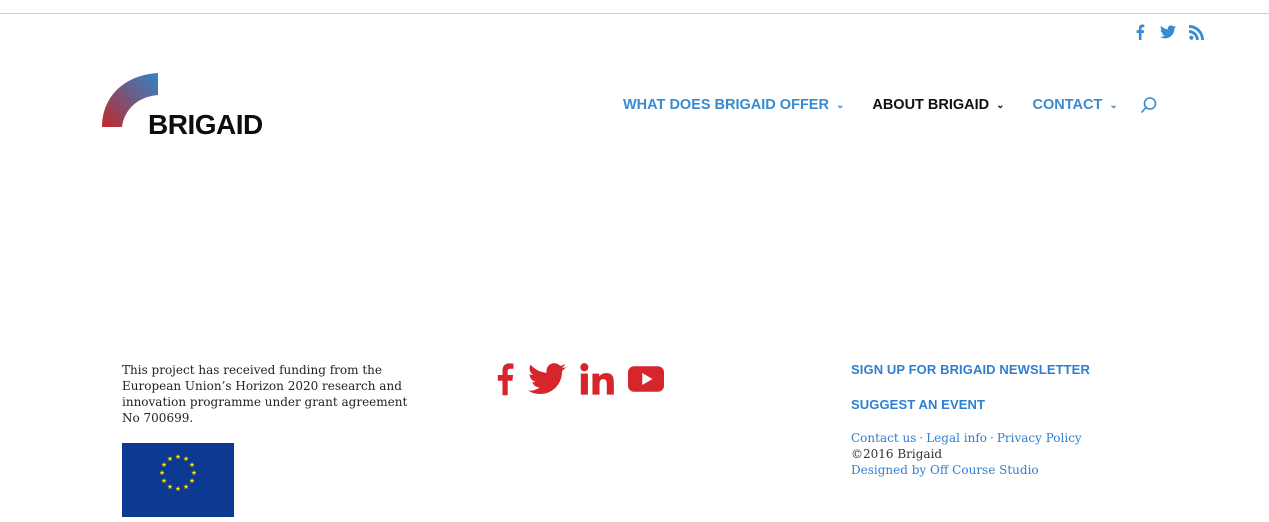 The image size is (1269, 522). What do you see at coordinates (931, 105) in the screenshot?
I see `nav-label: ABOUT BRIGAID` at bounding box center [931, 105].